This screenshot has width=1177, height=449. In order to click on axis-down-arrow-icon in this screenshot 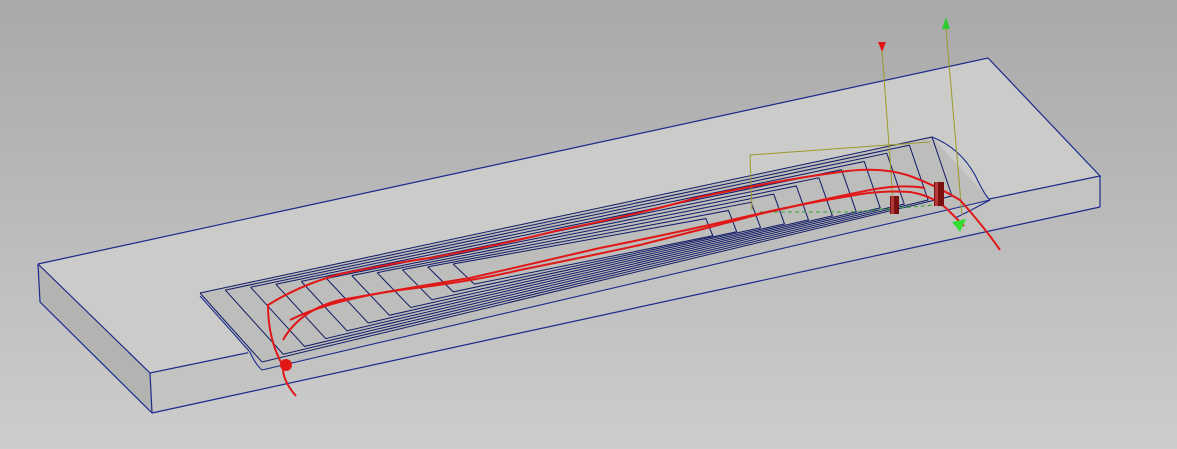, I will do `click(882, 47)`.